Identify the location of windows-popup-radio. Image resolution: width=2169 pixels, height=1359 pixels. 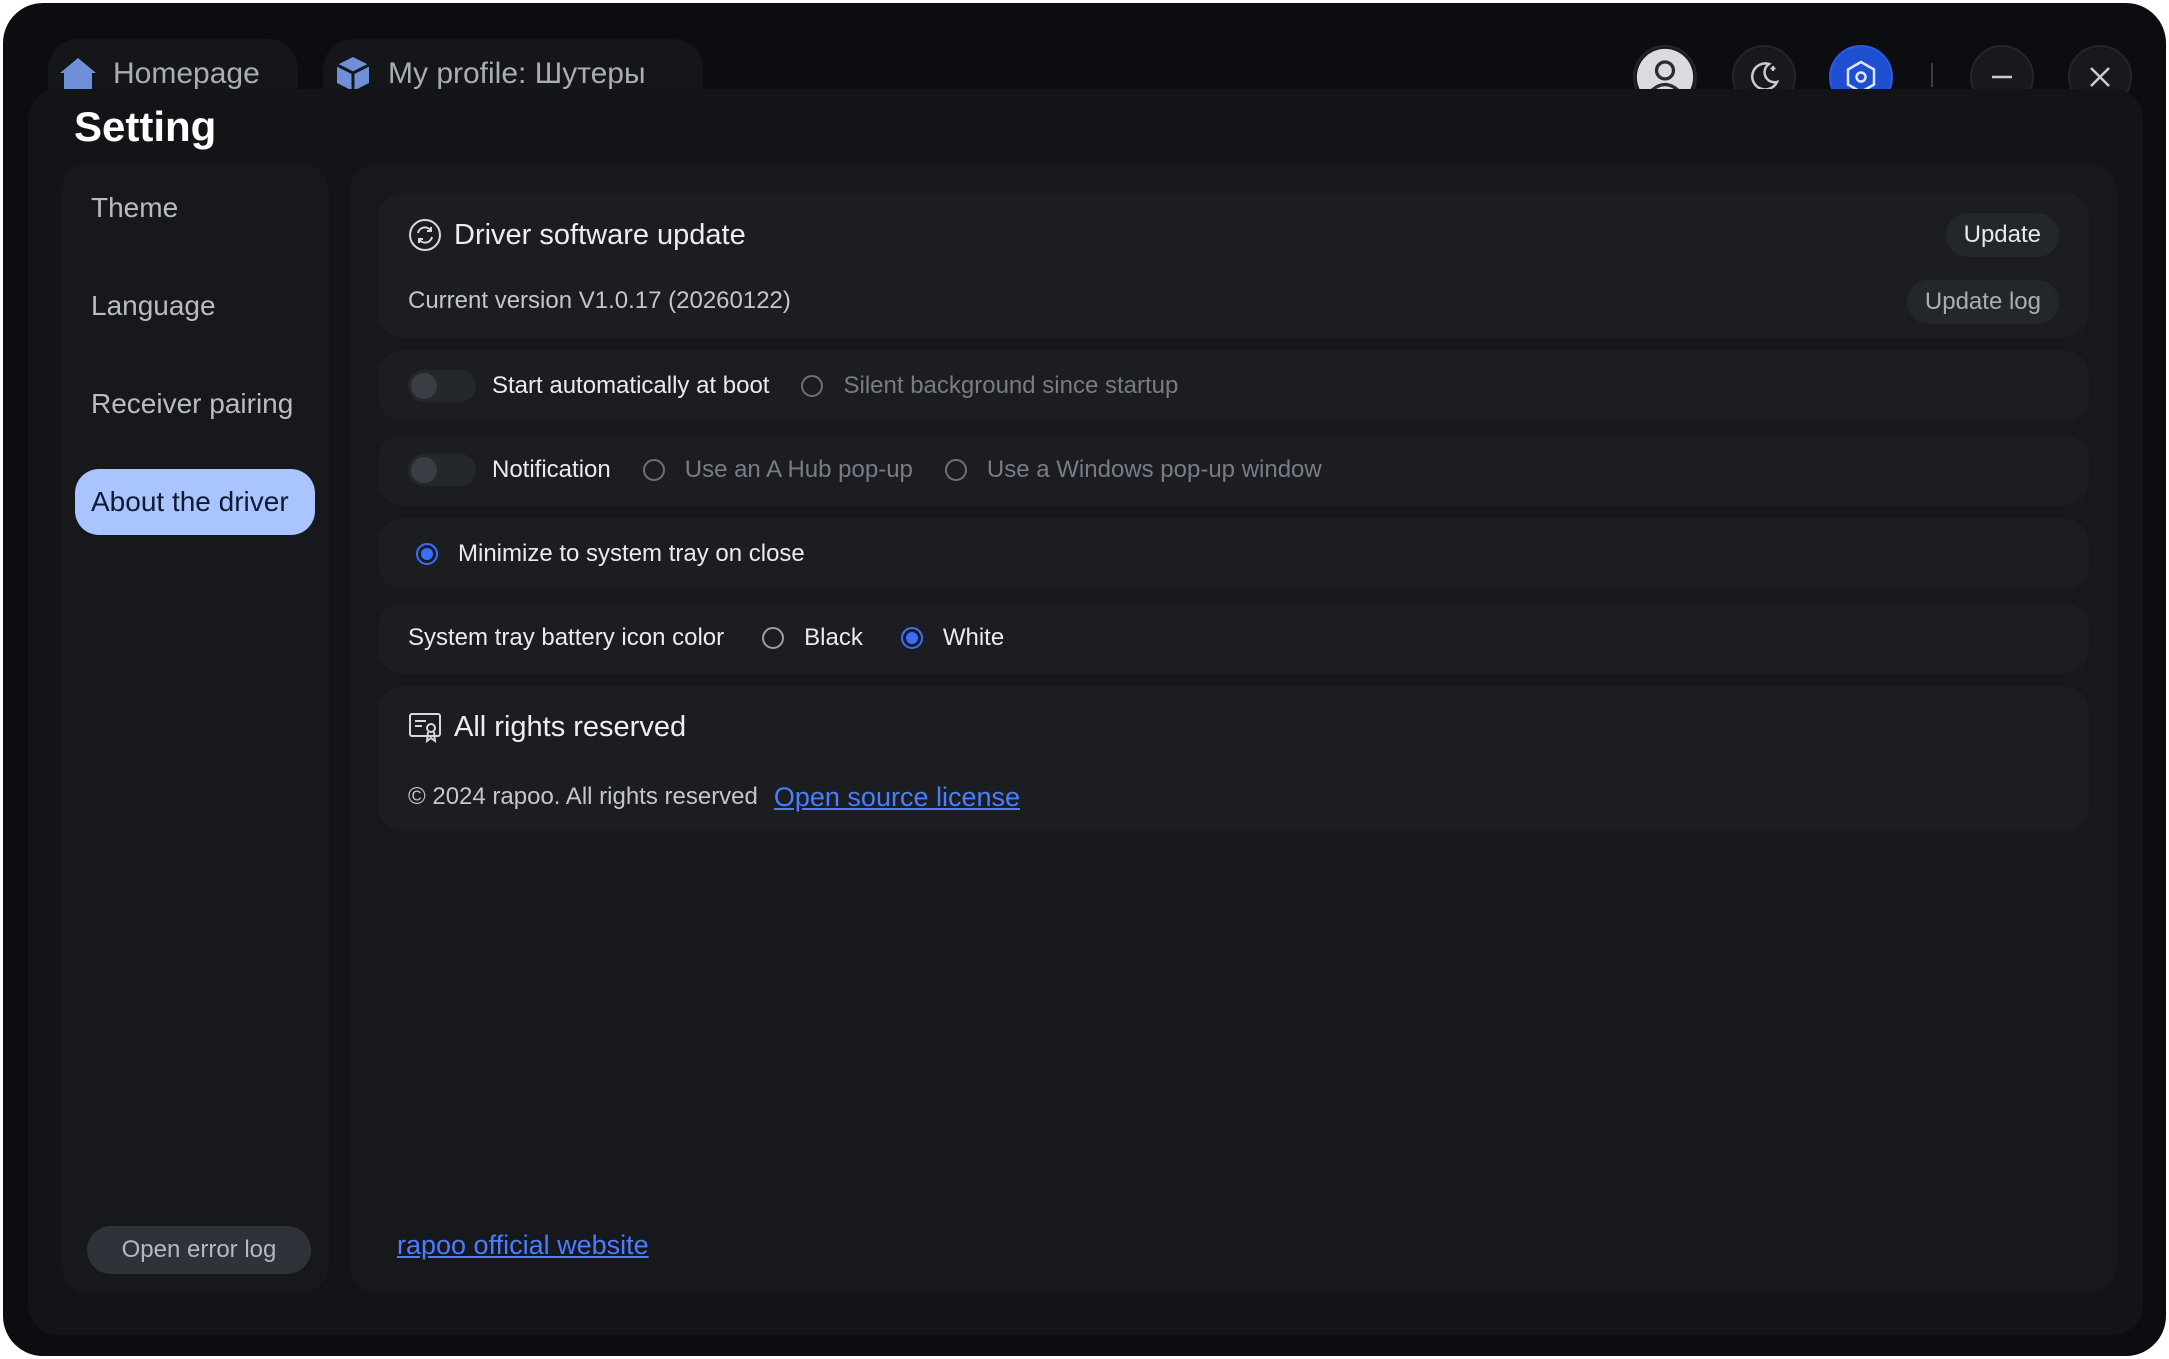
(955, 470).